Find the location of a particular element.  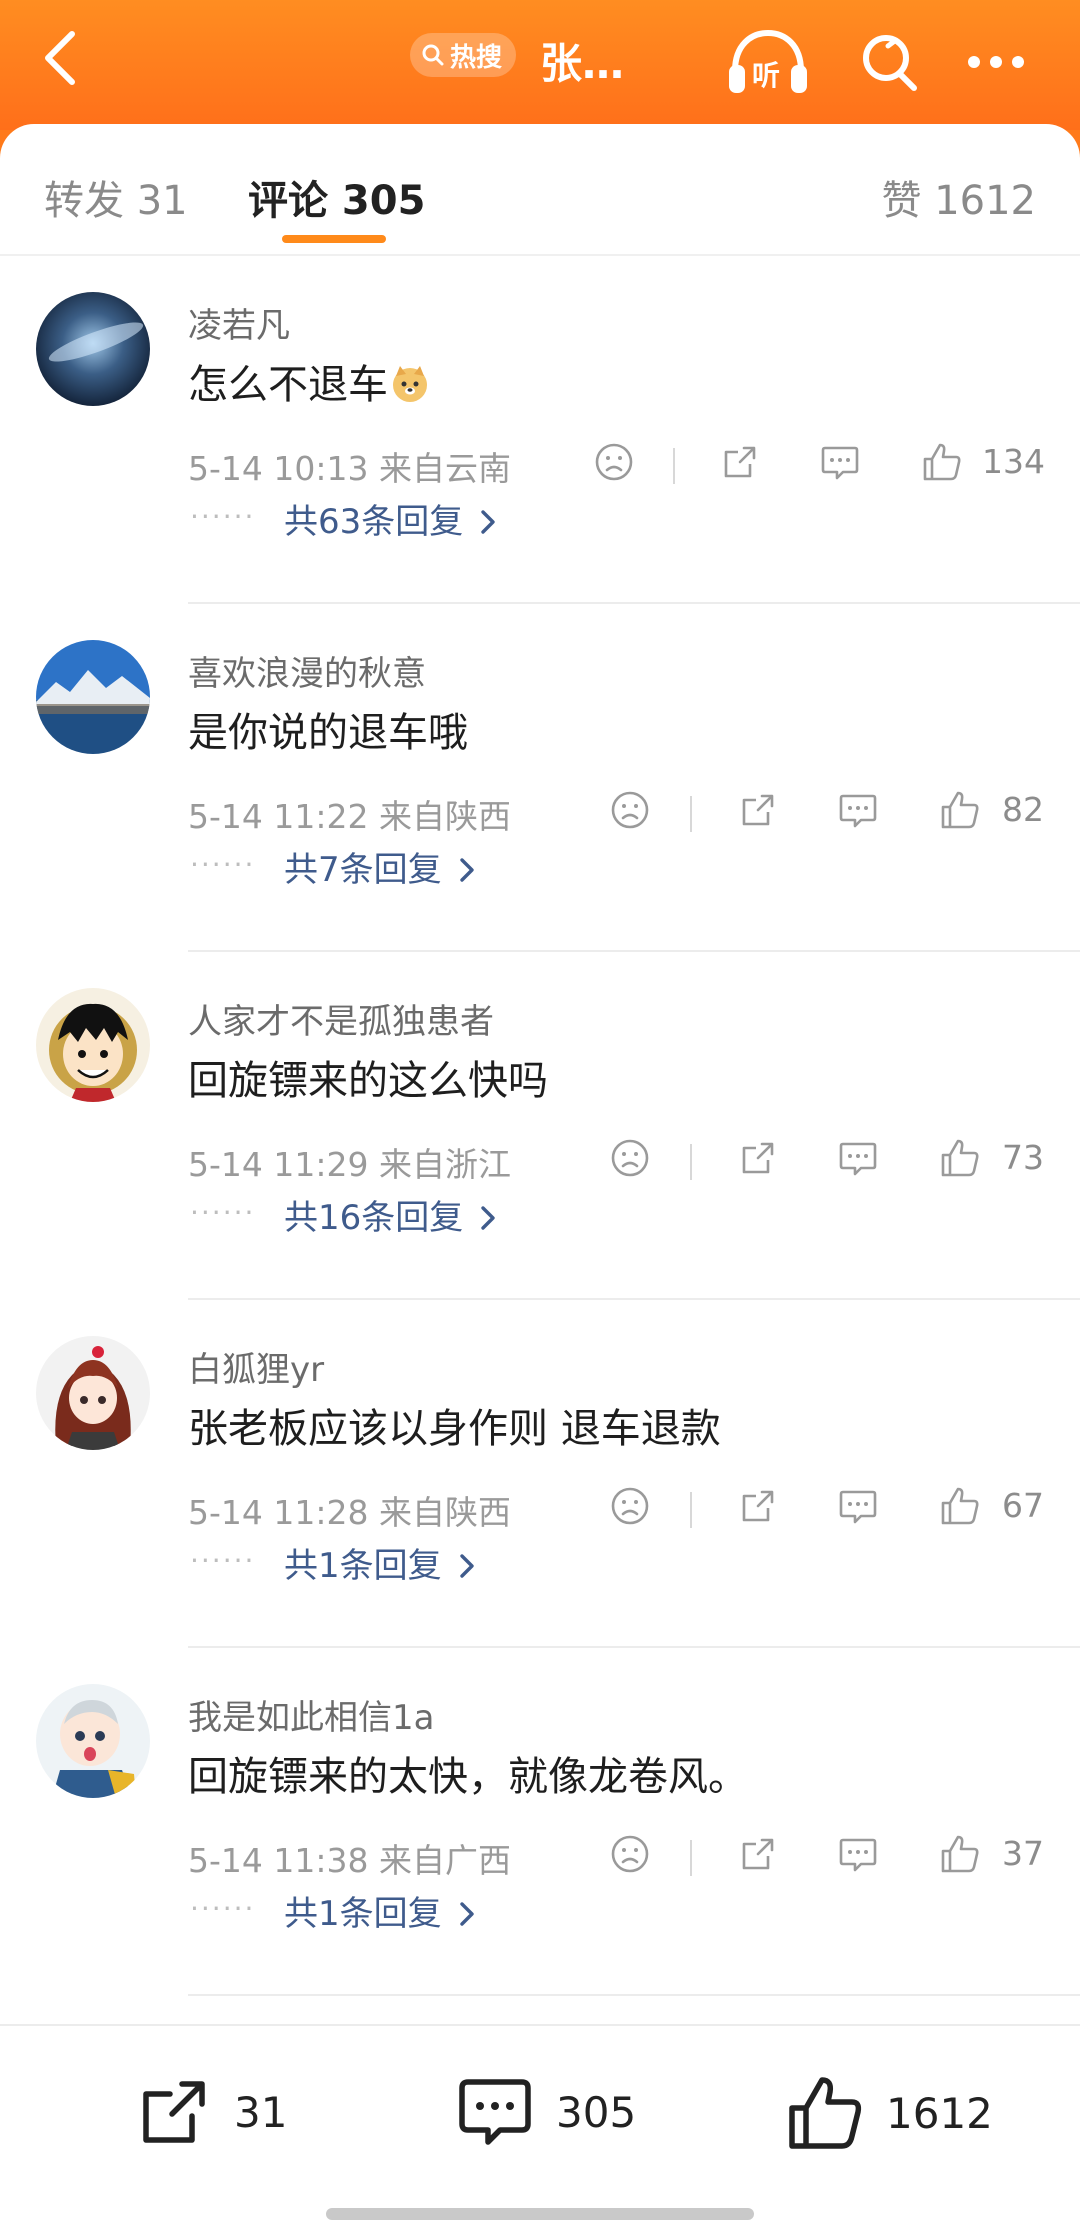

cartoon-baby-avatar-image is located at coordinates (93, 1741).